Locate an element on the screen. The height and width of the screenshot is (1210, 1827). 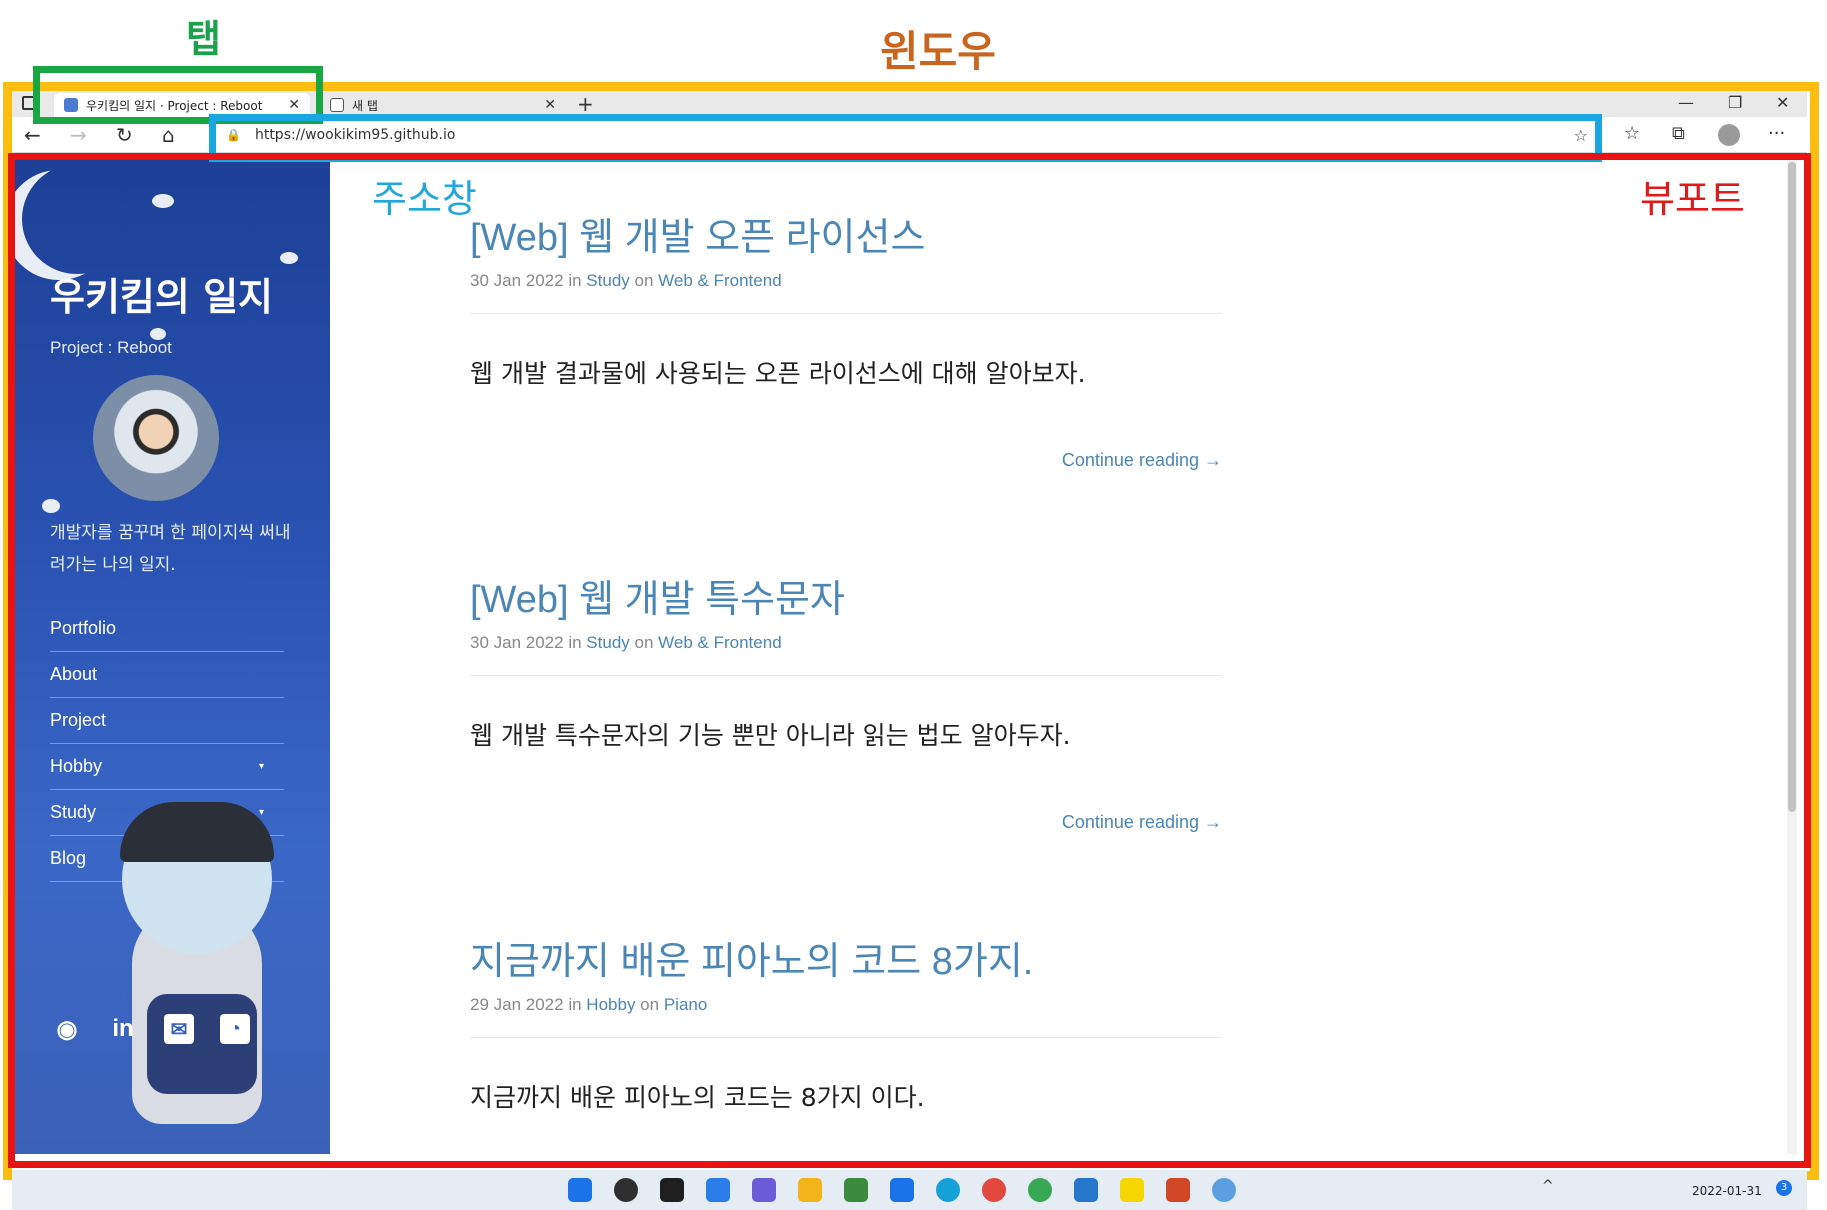
vscode-icon is located at coordinates (1086, 1190).